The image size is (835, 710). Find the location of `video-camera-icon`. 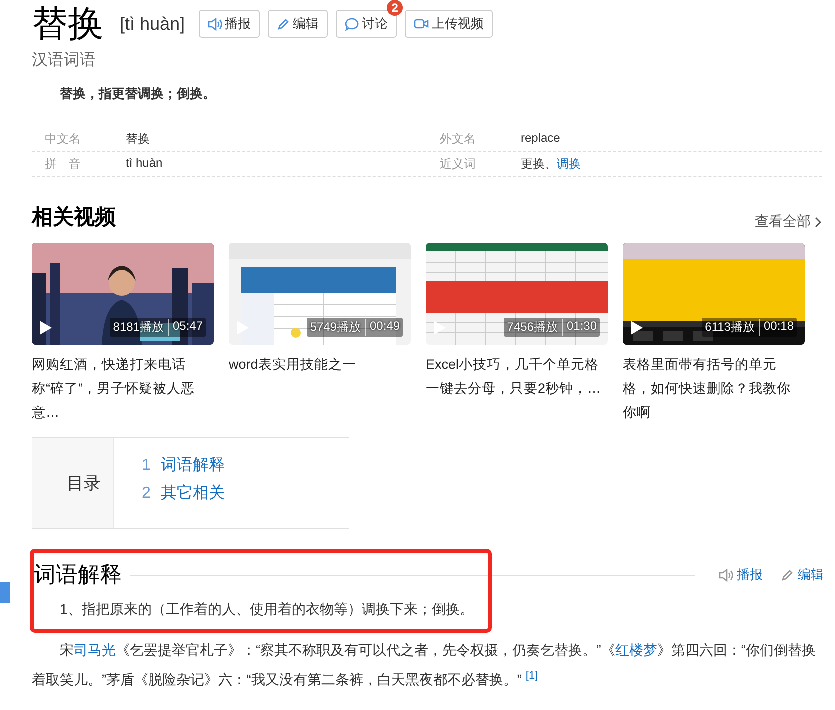

video-camera-icon is located at coordinates (422, 24).